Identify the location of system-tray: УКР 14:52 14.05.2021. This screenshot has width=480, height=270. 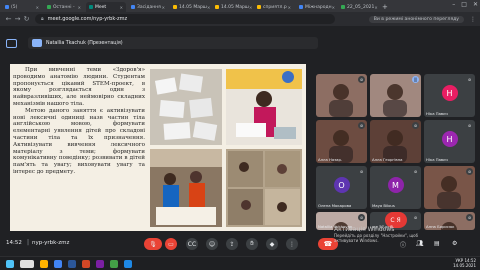
(464, 263).